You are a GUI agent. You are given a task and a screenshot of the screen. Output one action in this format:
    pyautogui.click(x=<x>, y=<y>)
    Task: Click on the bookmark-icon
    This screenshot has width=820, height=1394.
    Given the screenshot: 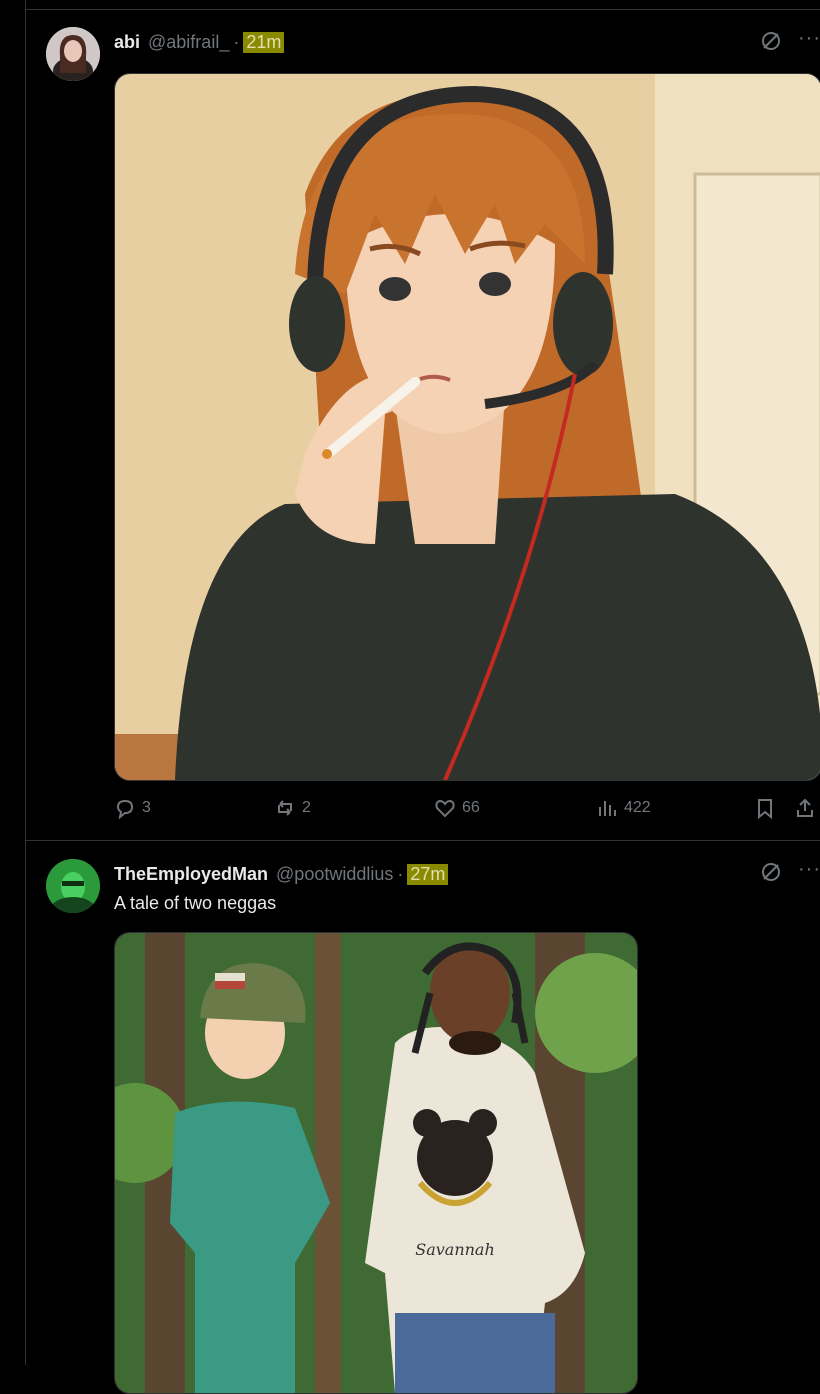 What is the action you would take?
    pyautogui.click(x=765, y=809)
    